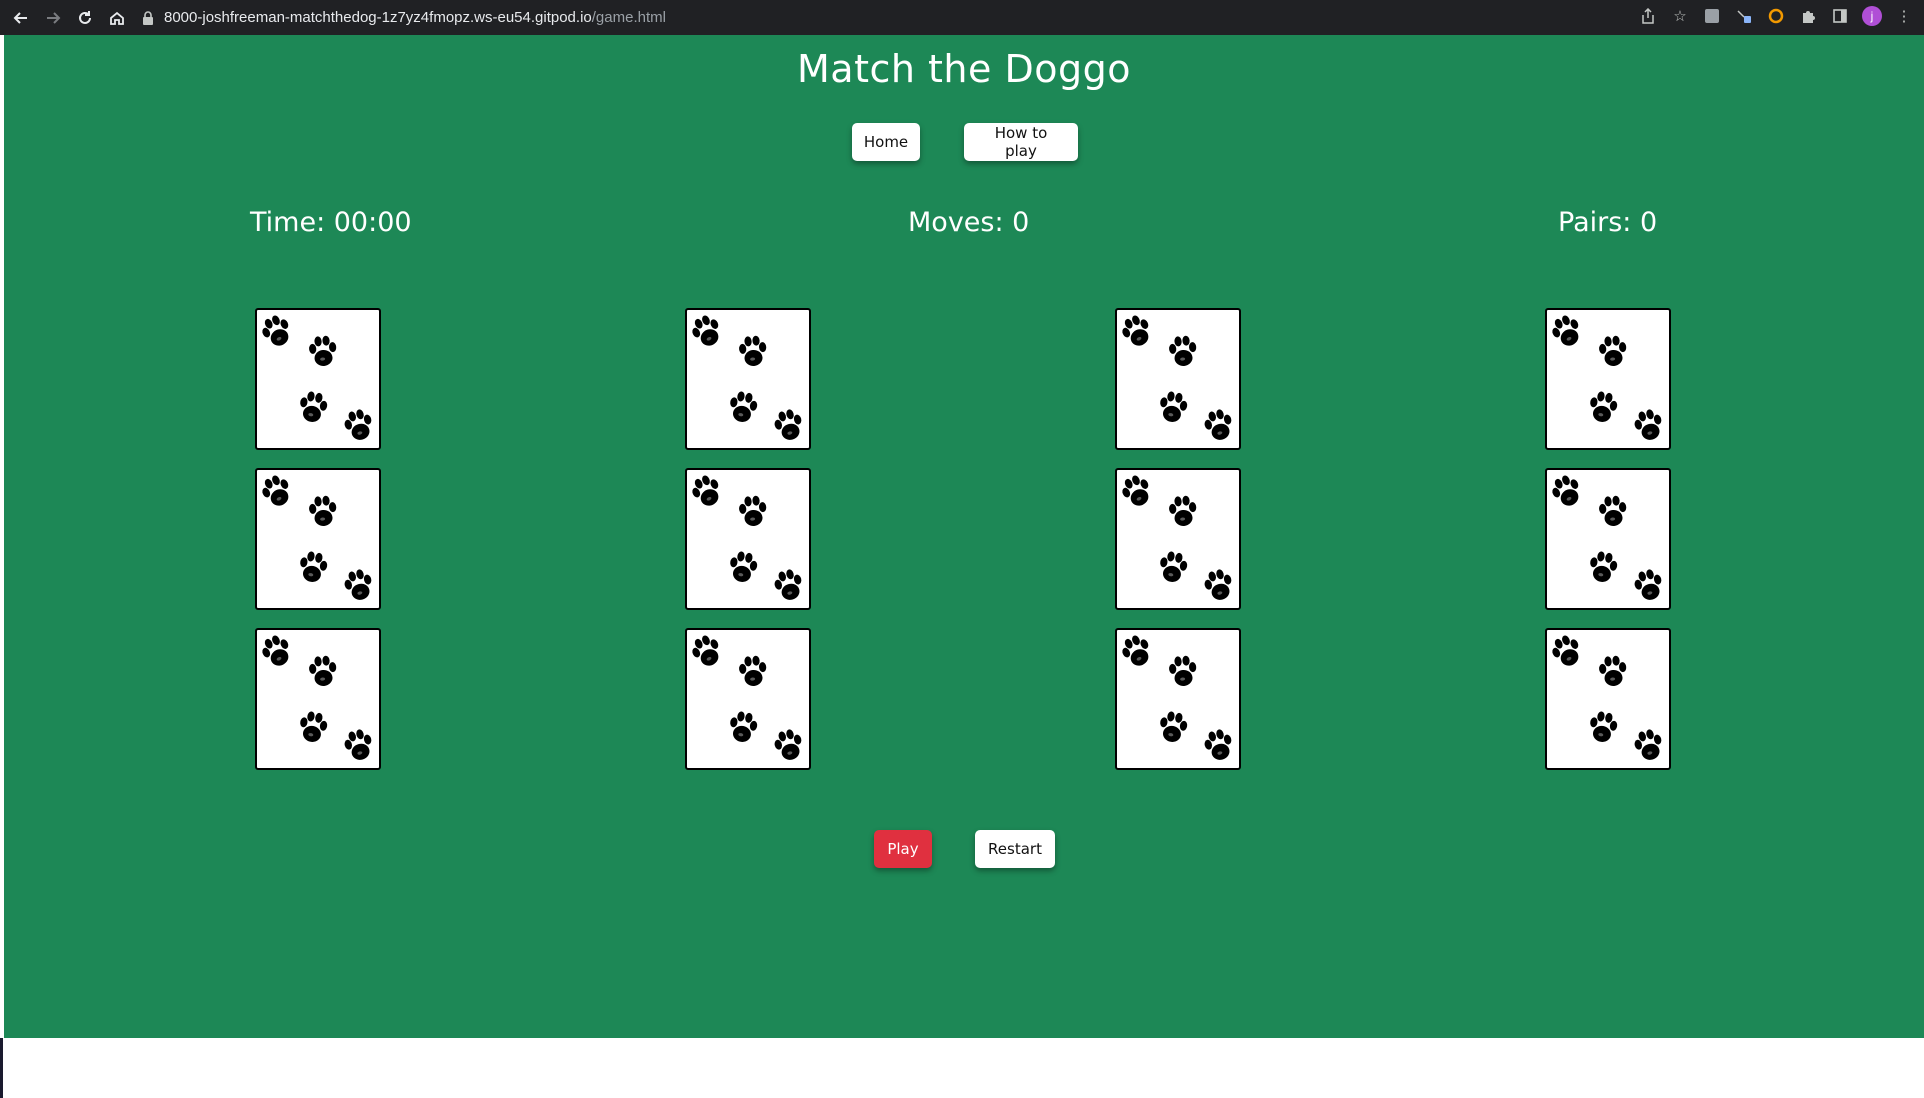 This screenshot has height=1098, width=1924. Describe the element at coordinates (1872, 16) in the screenshot. I see `profile-avatar: j` at that location.